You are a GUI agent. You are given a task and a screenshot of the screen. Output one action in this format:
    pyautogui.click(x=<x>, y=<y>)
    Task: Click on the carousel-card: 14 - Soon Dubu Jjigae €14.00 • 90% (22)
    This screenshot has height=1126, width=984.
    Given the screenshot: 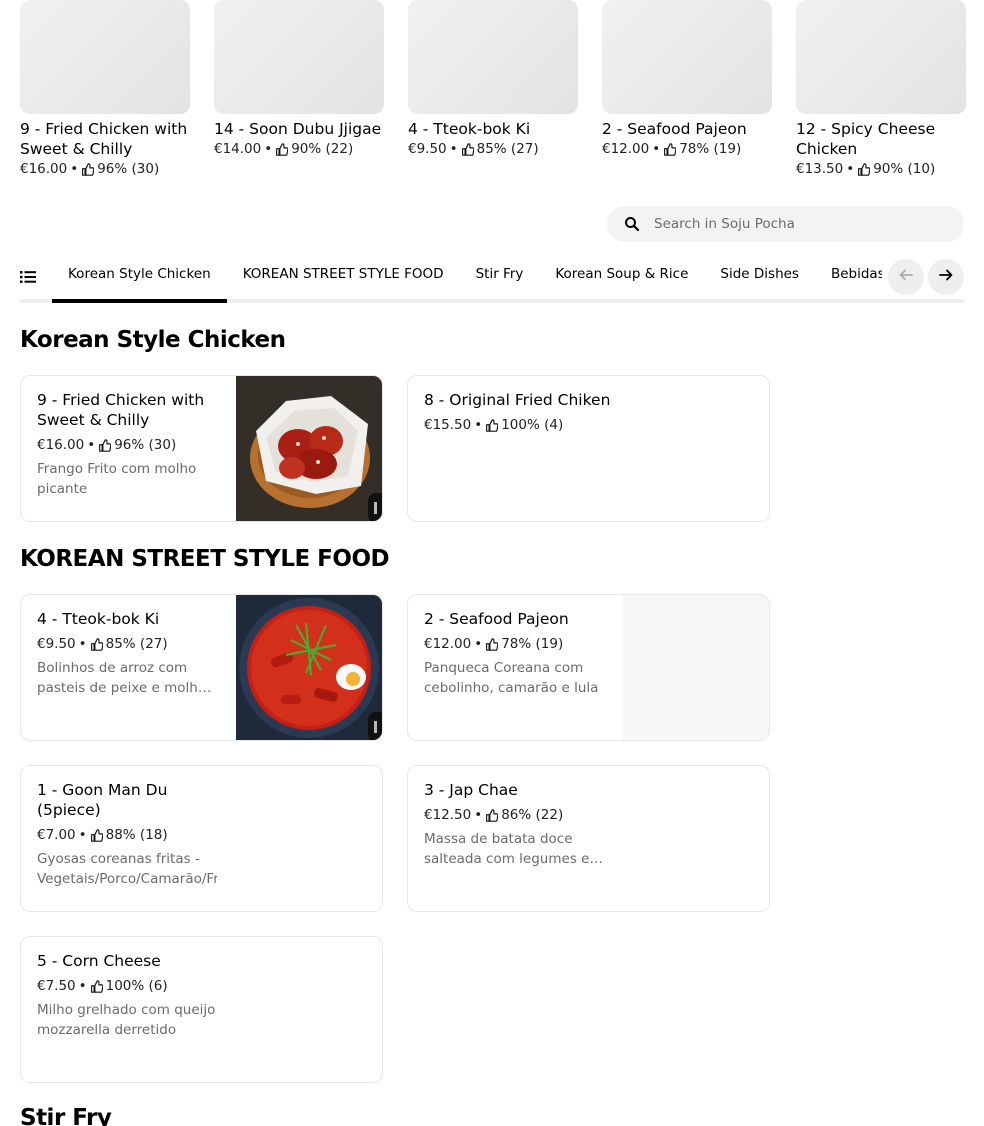 What is the action you would take?
    pyautogui.click(x=299, y=89)
    